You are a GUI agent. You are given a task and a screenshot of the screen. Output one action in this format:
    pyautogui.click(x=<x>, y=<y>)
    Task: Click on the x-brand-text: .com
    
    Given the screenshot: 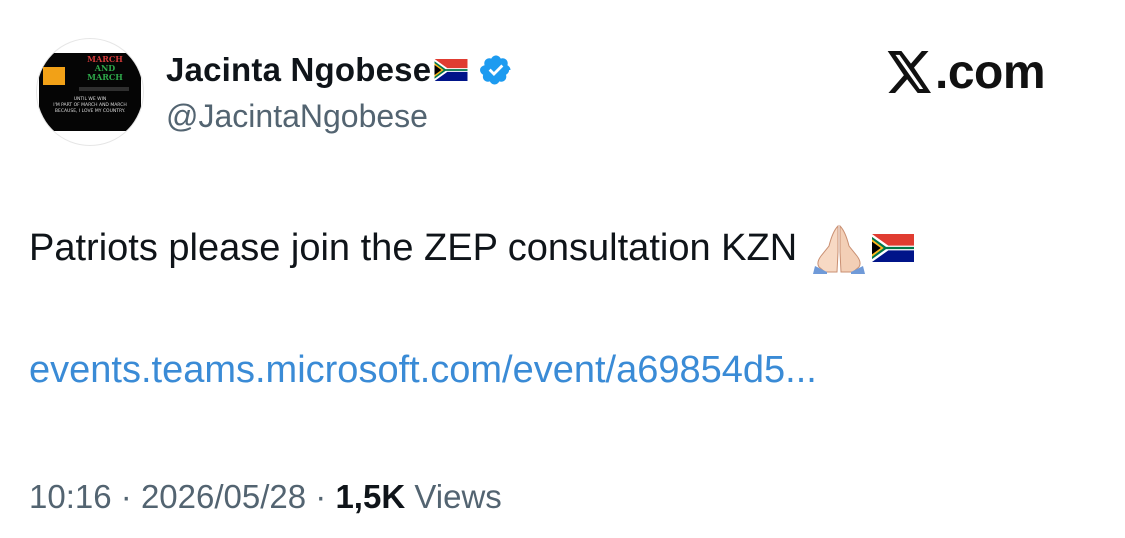 What is the action you would take?
    pyautogui.click(x=990, y=72)
    